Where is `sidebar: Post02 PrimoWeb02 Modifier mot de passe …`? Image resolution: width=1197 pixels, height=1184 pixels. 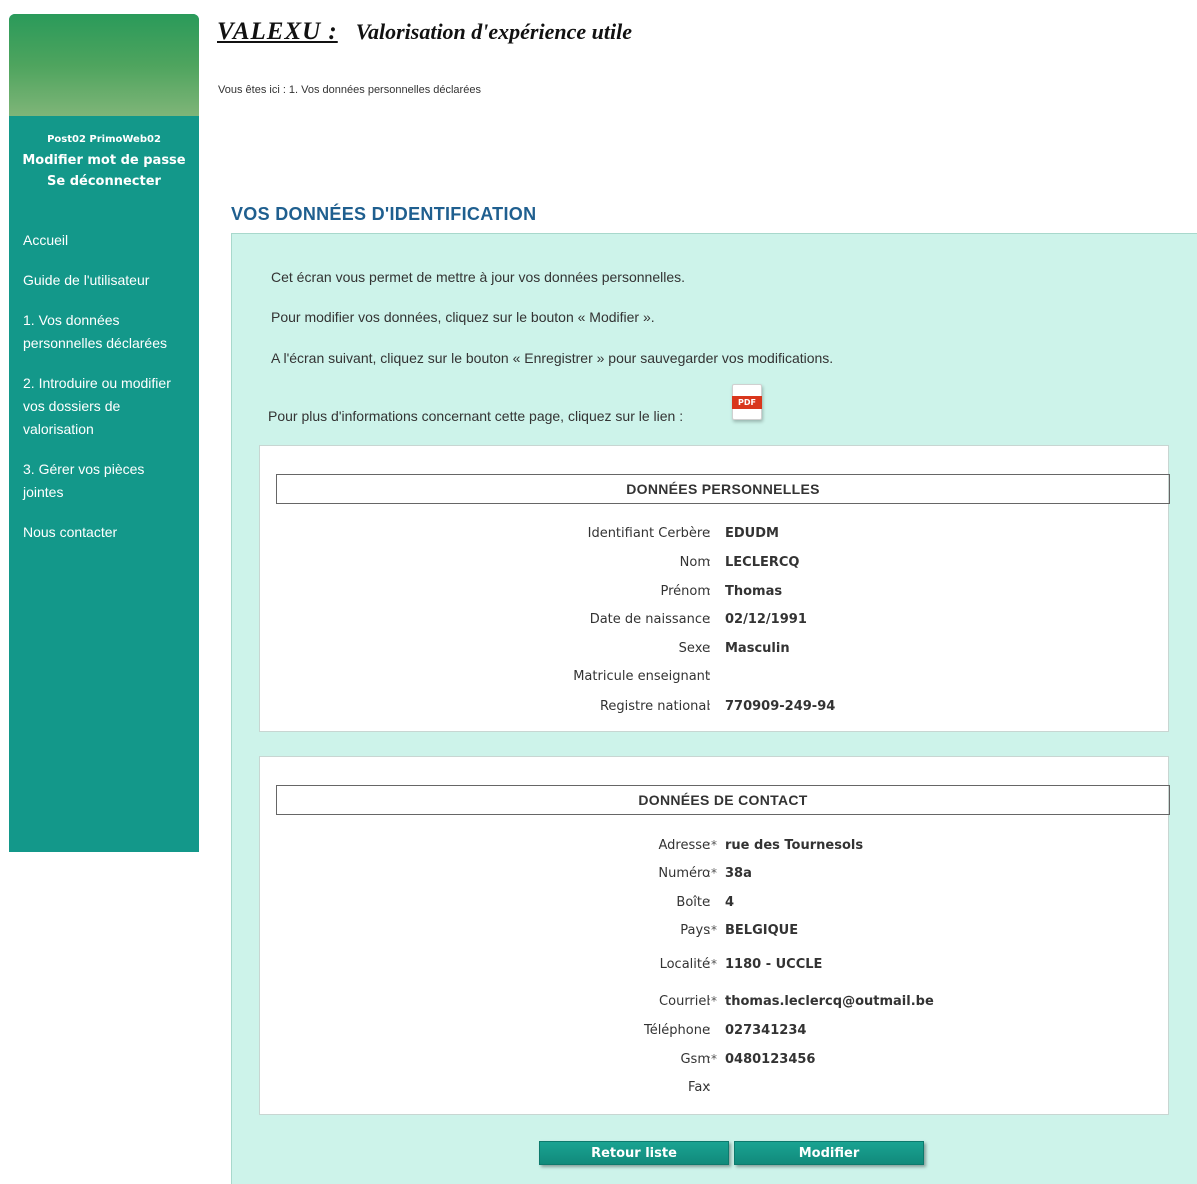
sidebar: Post02 PrimoWeb02 Modifier mot de passe … is located at coordinates (104, 433).